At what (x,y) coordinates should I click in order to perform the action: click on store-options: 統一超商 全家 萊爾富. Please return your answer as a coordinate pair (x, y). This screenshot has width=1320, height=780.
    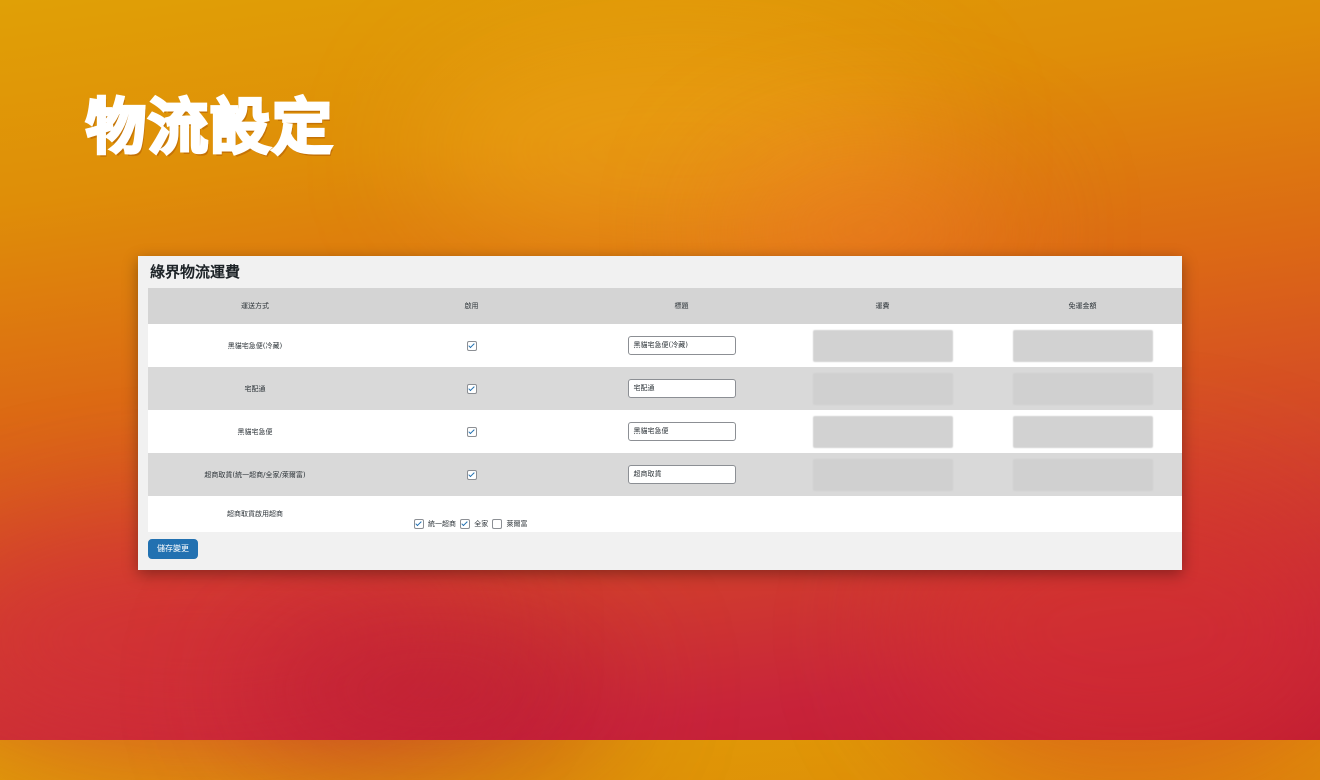
    Looking at the image, I should click on (471, 525).